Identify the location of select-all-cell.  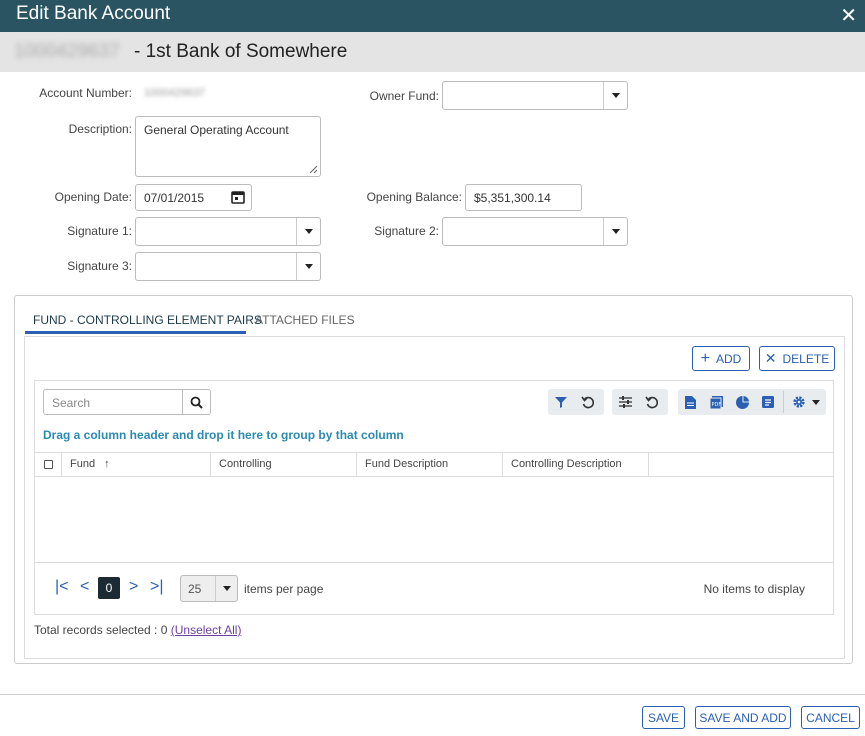
(48, 464).